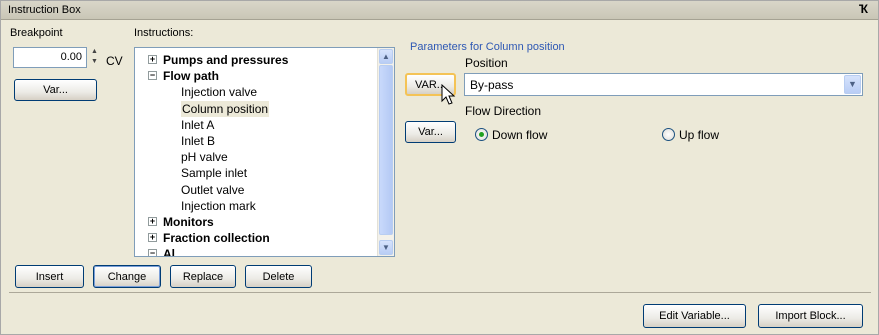 The image size is (879, 335). I want to click on down-flow-label: Down flow, so click(520, 135).